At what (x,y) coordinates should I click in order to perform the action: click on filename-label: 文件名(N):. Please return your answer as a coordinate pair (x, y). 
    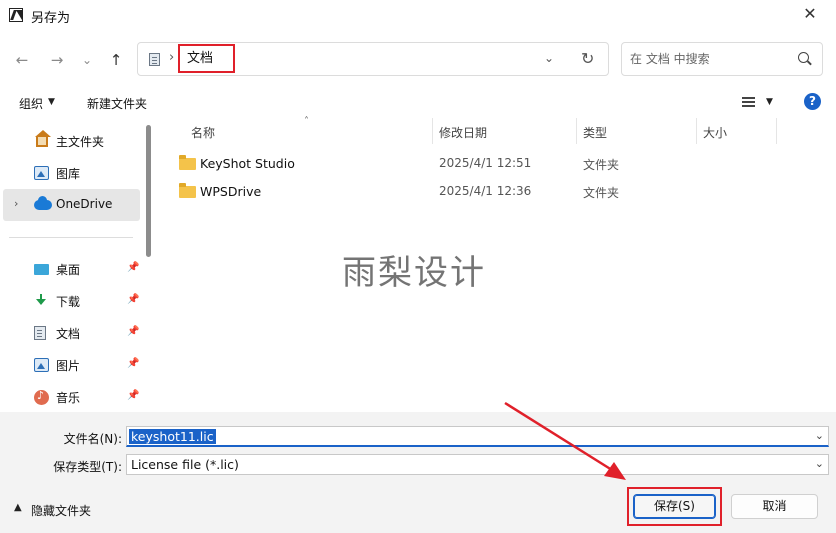
    Looking at the image, I should click on (92, 439).